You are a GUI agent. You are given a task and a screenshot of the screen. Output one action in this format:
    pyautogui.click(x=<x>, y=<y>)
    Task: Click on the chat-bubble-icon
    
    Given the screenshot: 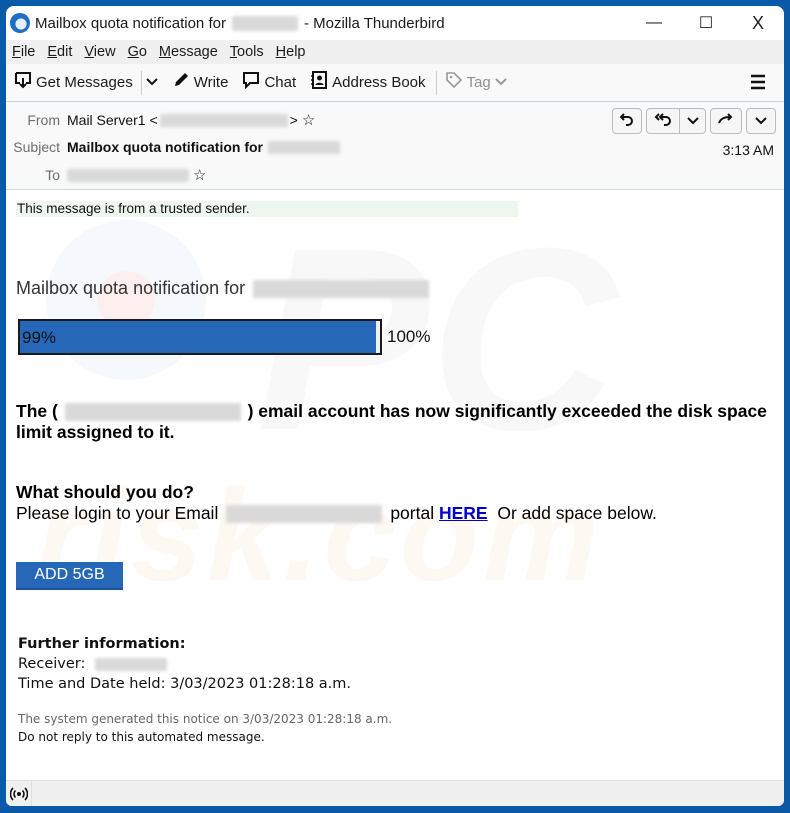 What is the action you would take?
    pyautogui.click(x=251, y=82)
    